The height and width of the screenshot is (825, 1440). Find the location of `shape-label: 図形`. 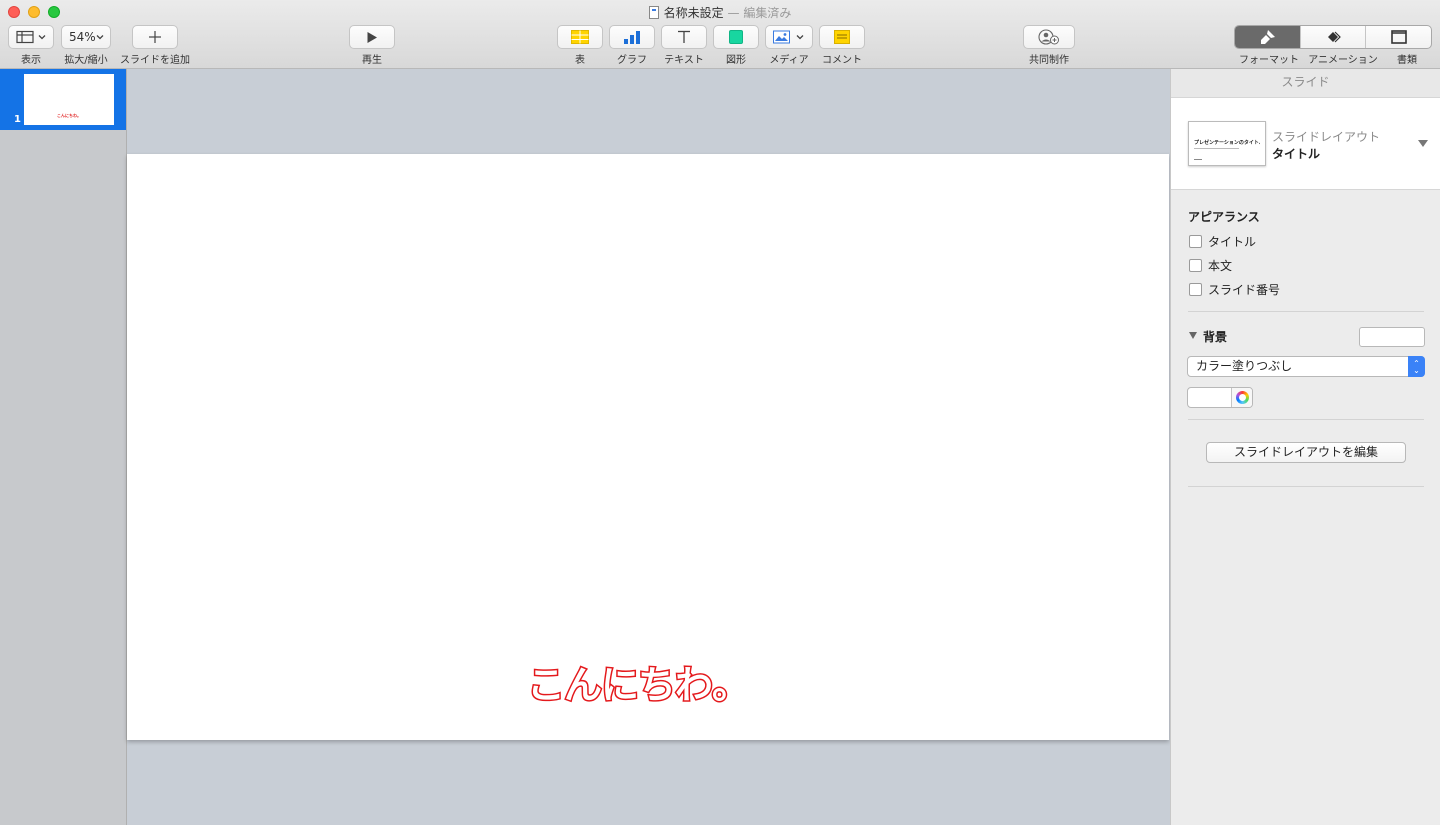

shape-label: 図形 is located at coordinates (736, 60).